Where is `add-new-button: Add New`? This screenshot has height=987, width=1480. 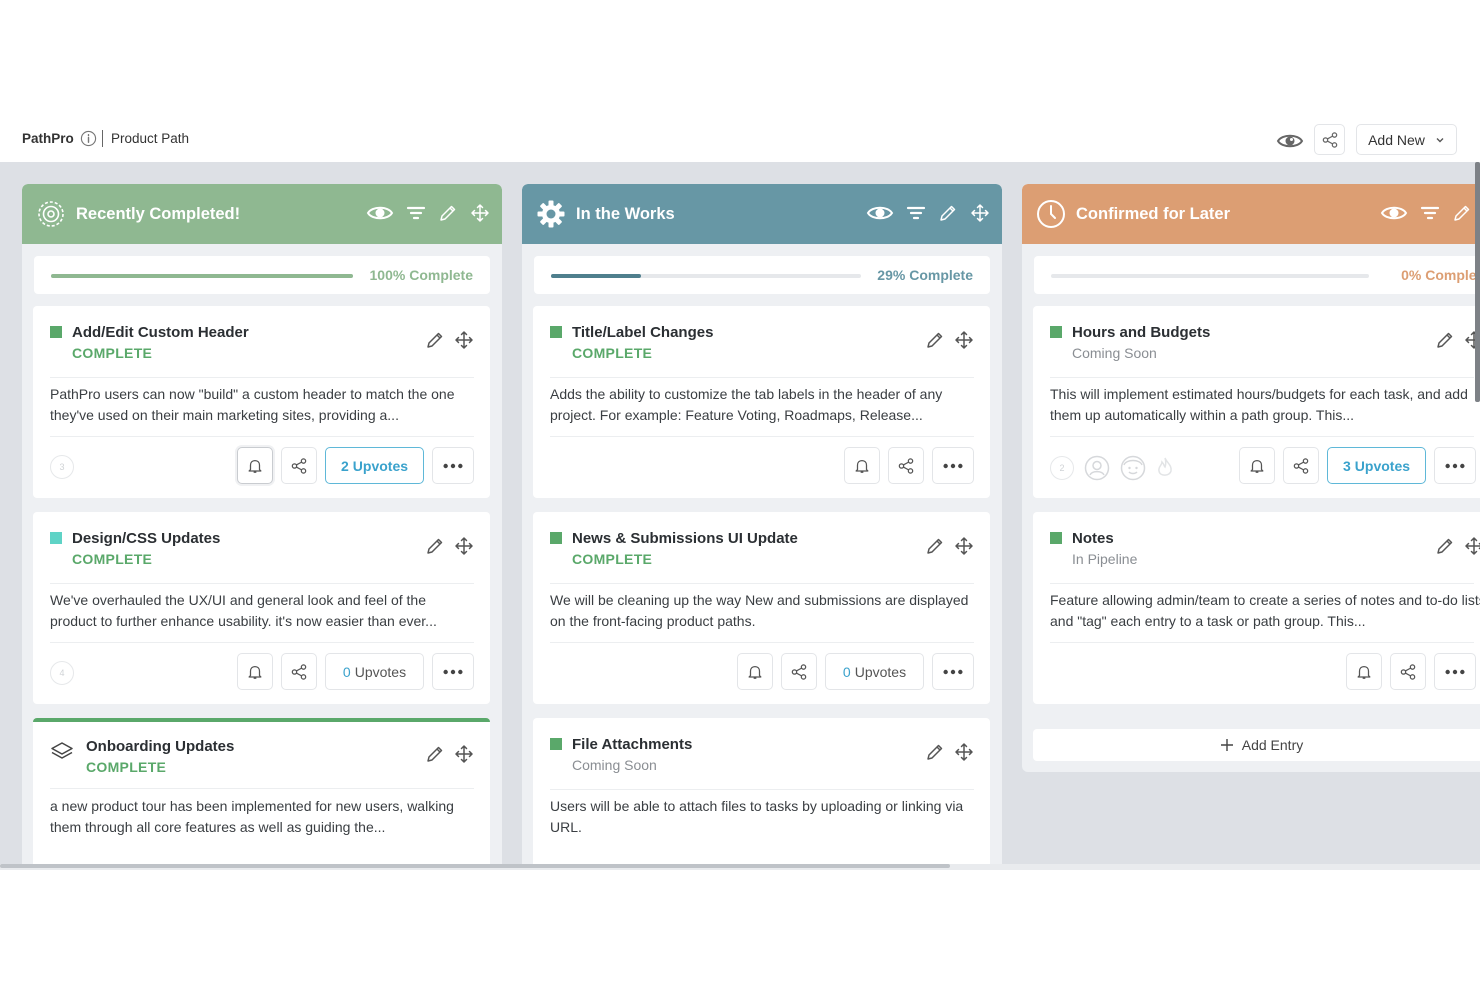
add-new-button: Add New is located at coordinates (1406, 139).